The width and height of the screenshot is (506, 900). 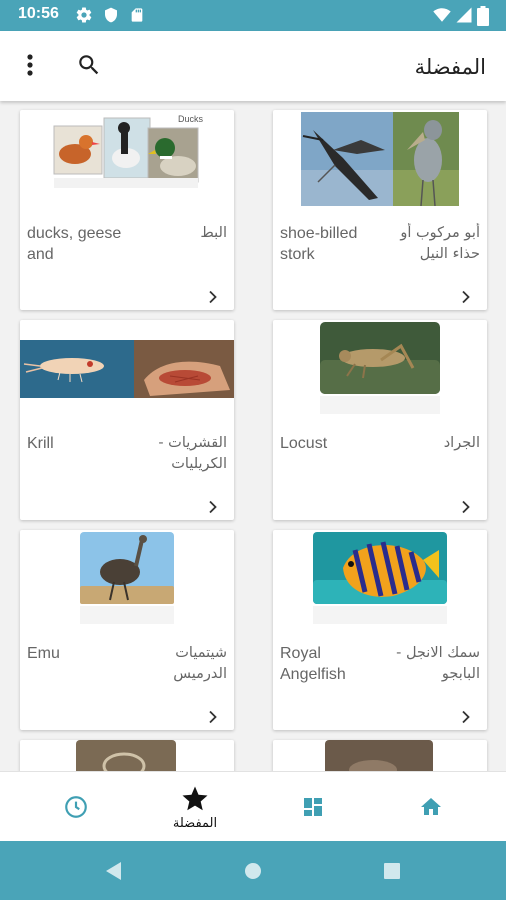 I want to click on card-label-en: ducks, geese and, so click(x=74, y=244).